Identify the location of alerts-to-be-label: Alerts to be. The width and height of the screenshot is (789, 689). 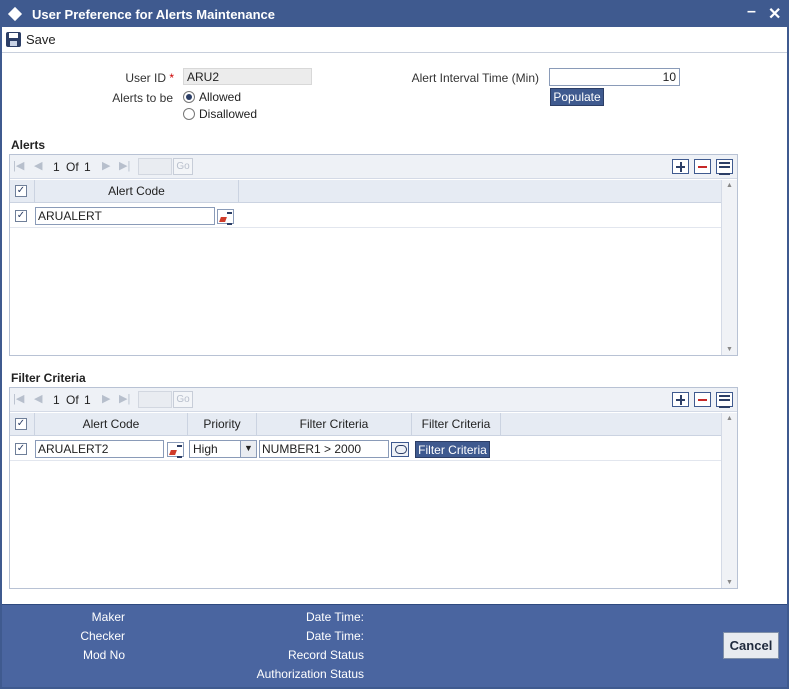
(142, 98).